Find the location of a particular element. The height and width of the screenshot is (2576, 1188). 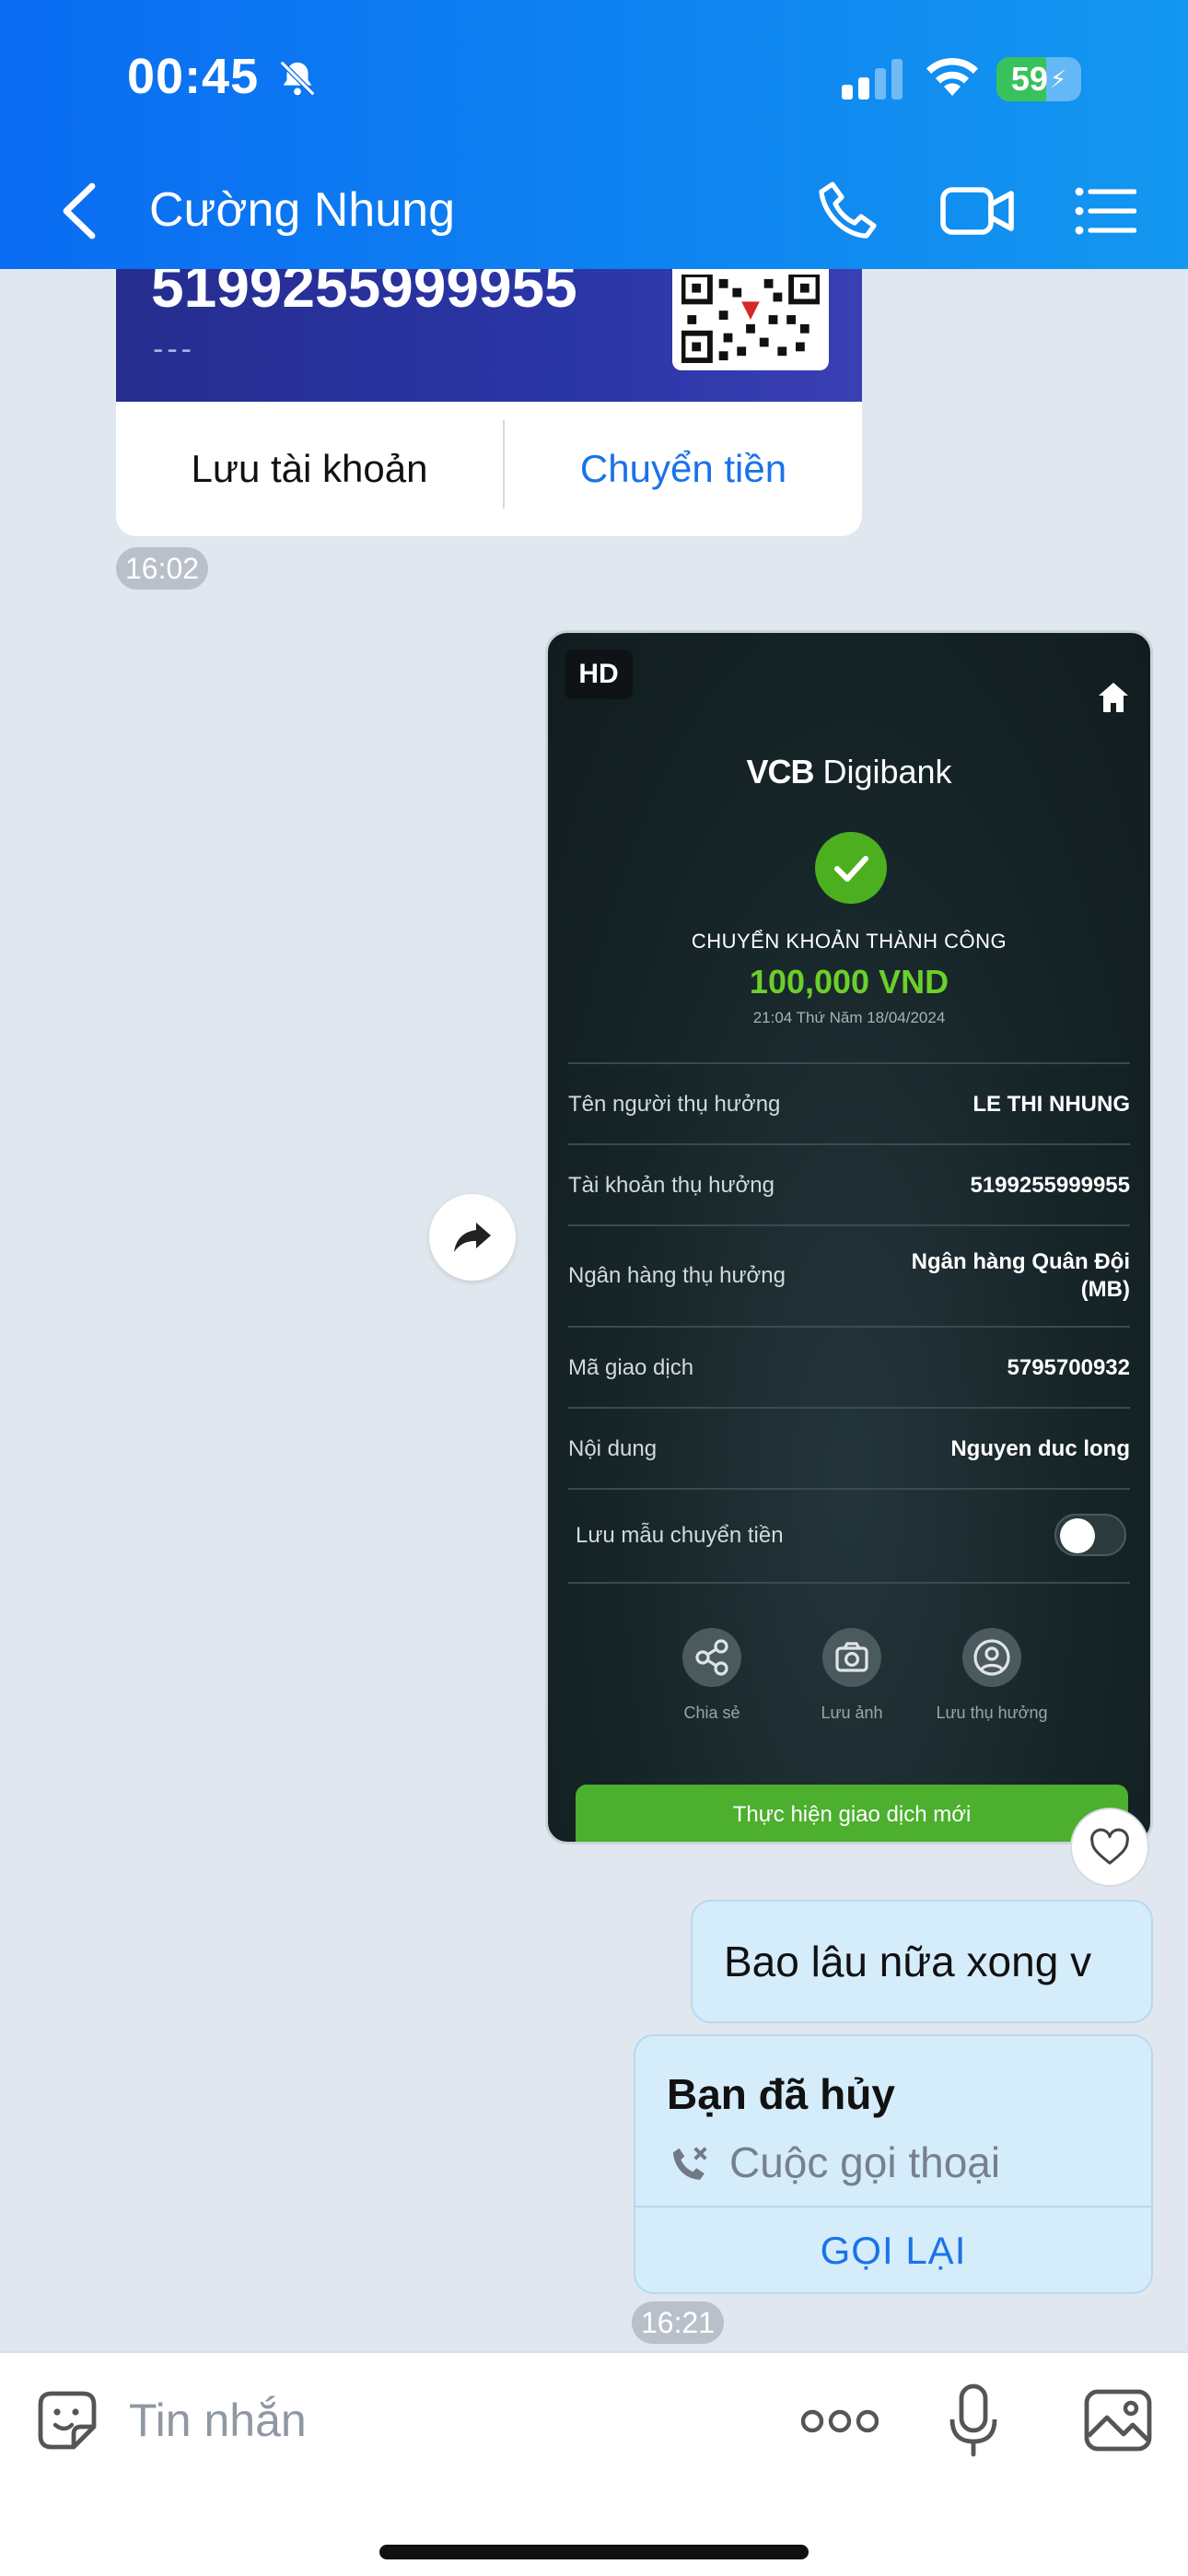

account-card-actions: Lưu tài khoản Chuyển tiền is located at coordinates (489, 469).